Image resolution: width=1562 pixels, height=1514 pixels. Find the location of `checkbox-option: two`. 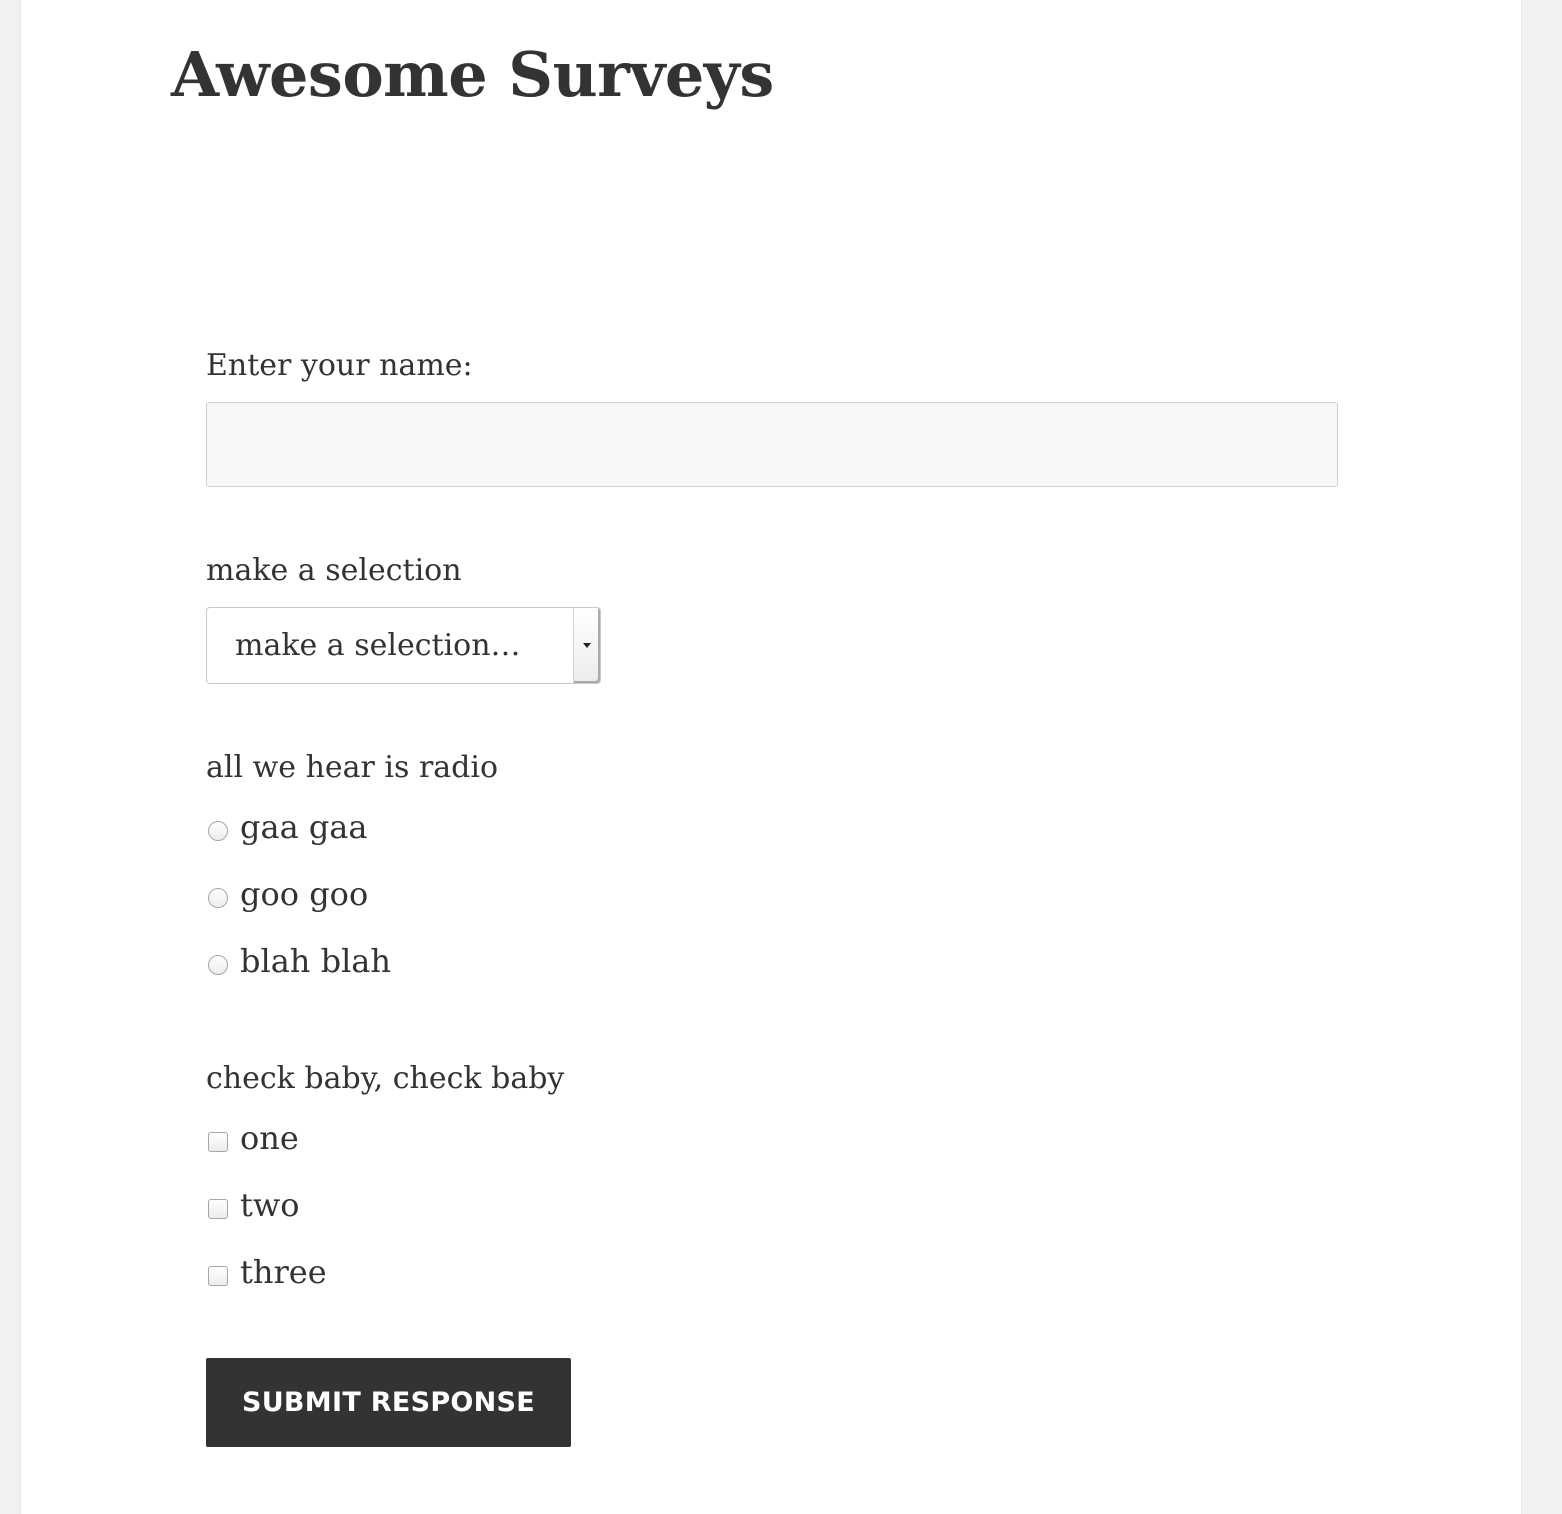

checkbox-option: two is located at coordinates (776, 1205).